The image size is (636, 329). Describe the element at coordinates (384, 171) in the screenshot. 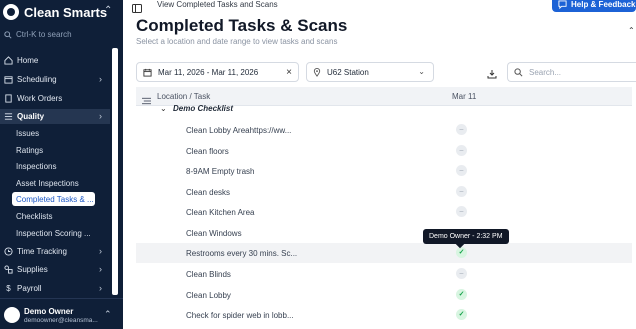

I see `table-row: 8-9AM Empty trash –` at that location.